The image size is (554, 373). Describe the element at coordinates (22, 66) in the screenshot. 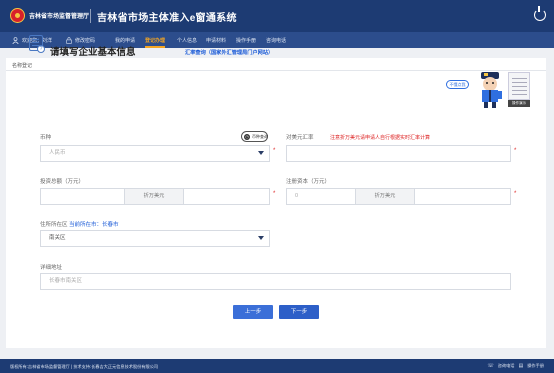

I see `breadcrumb: 名称登记` at that location.